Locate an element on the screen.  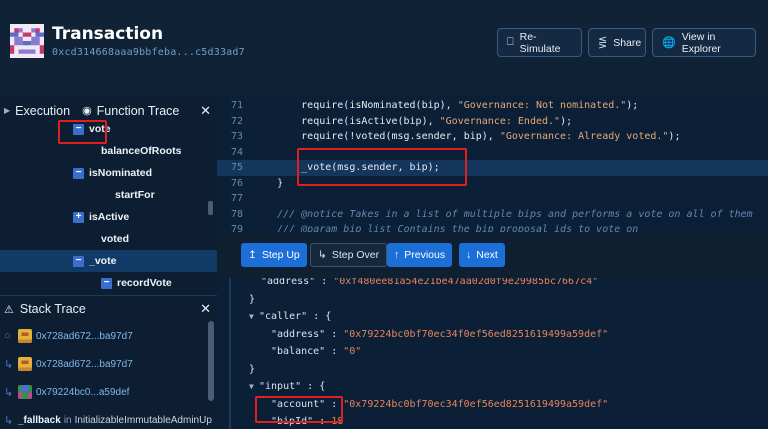
tree-item: − recordVote is located at coordinates (108, 283).